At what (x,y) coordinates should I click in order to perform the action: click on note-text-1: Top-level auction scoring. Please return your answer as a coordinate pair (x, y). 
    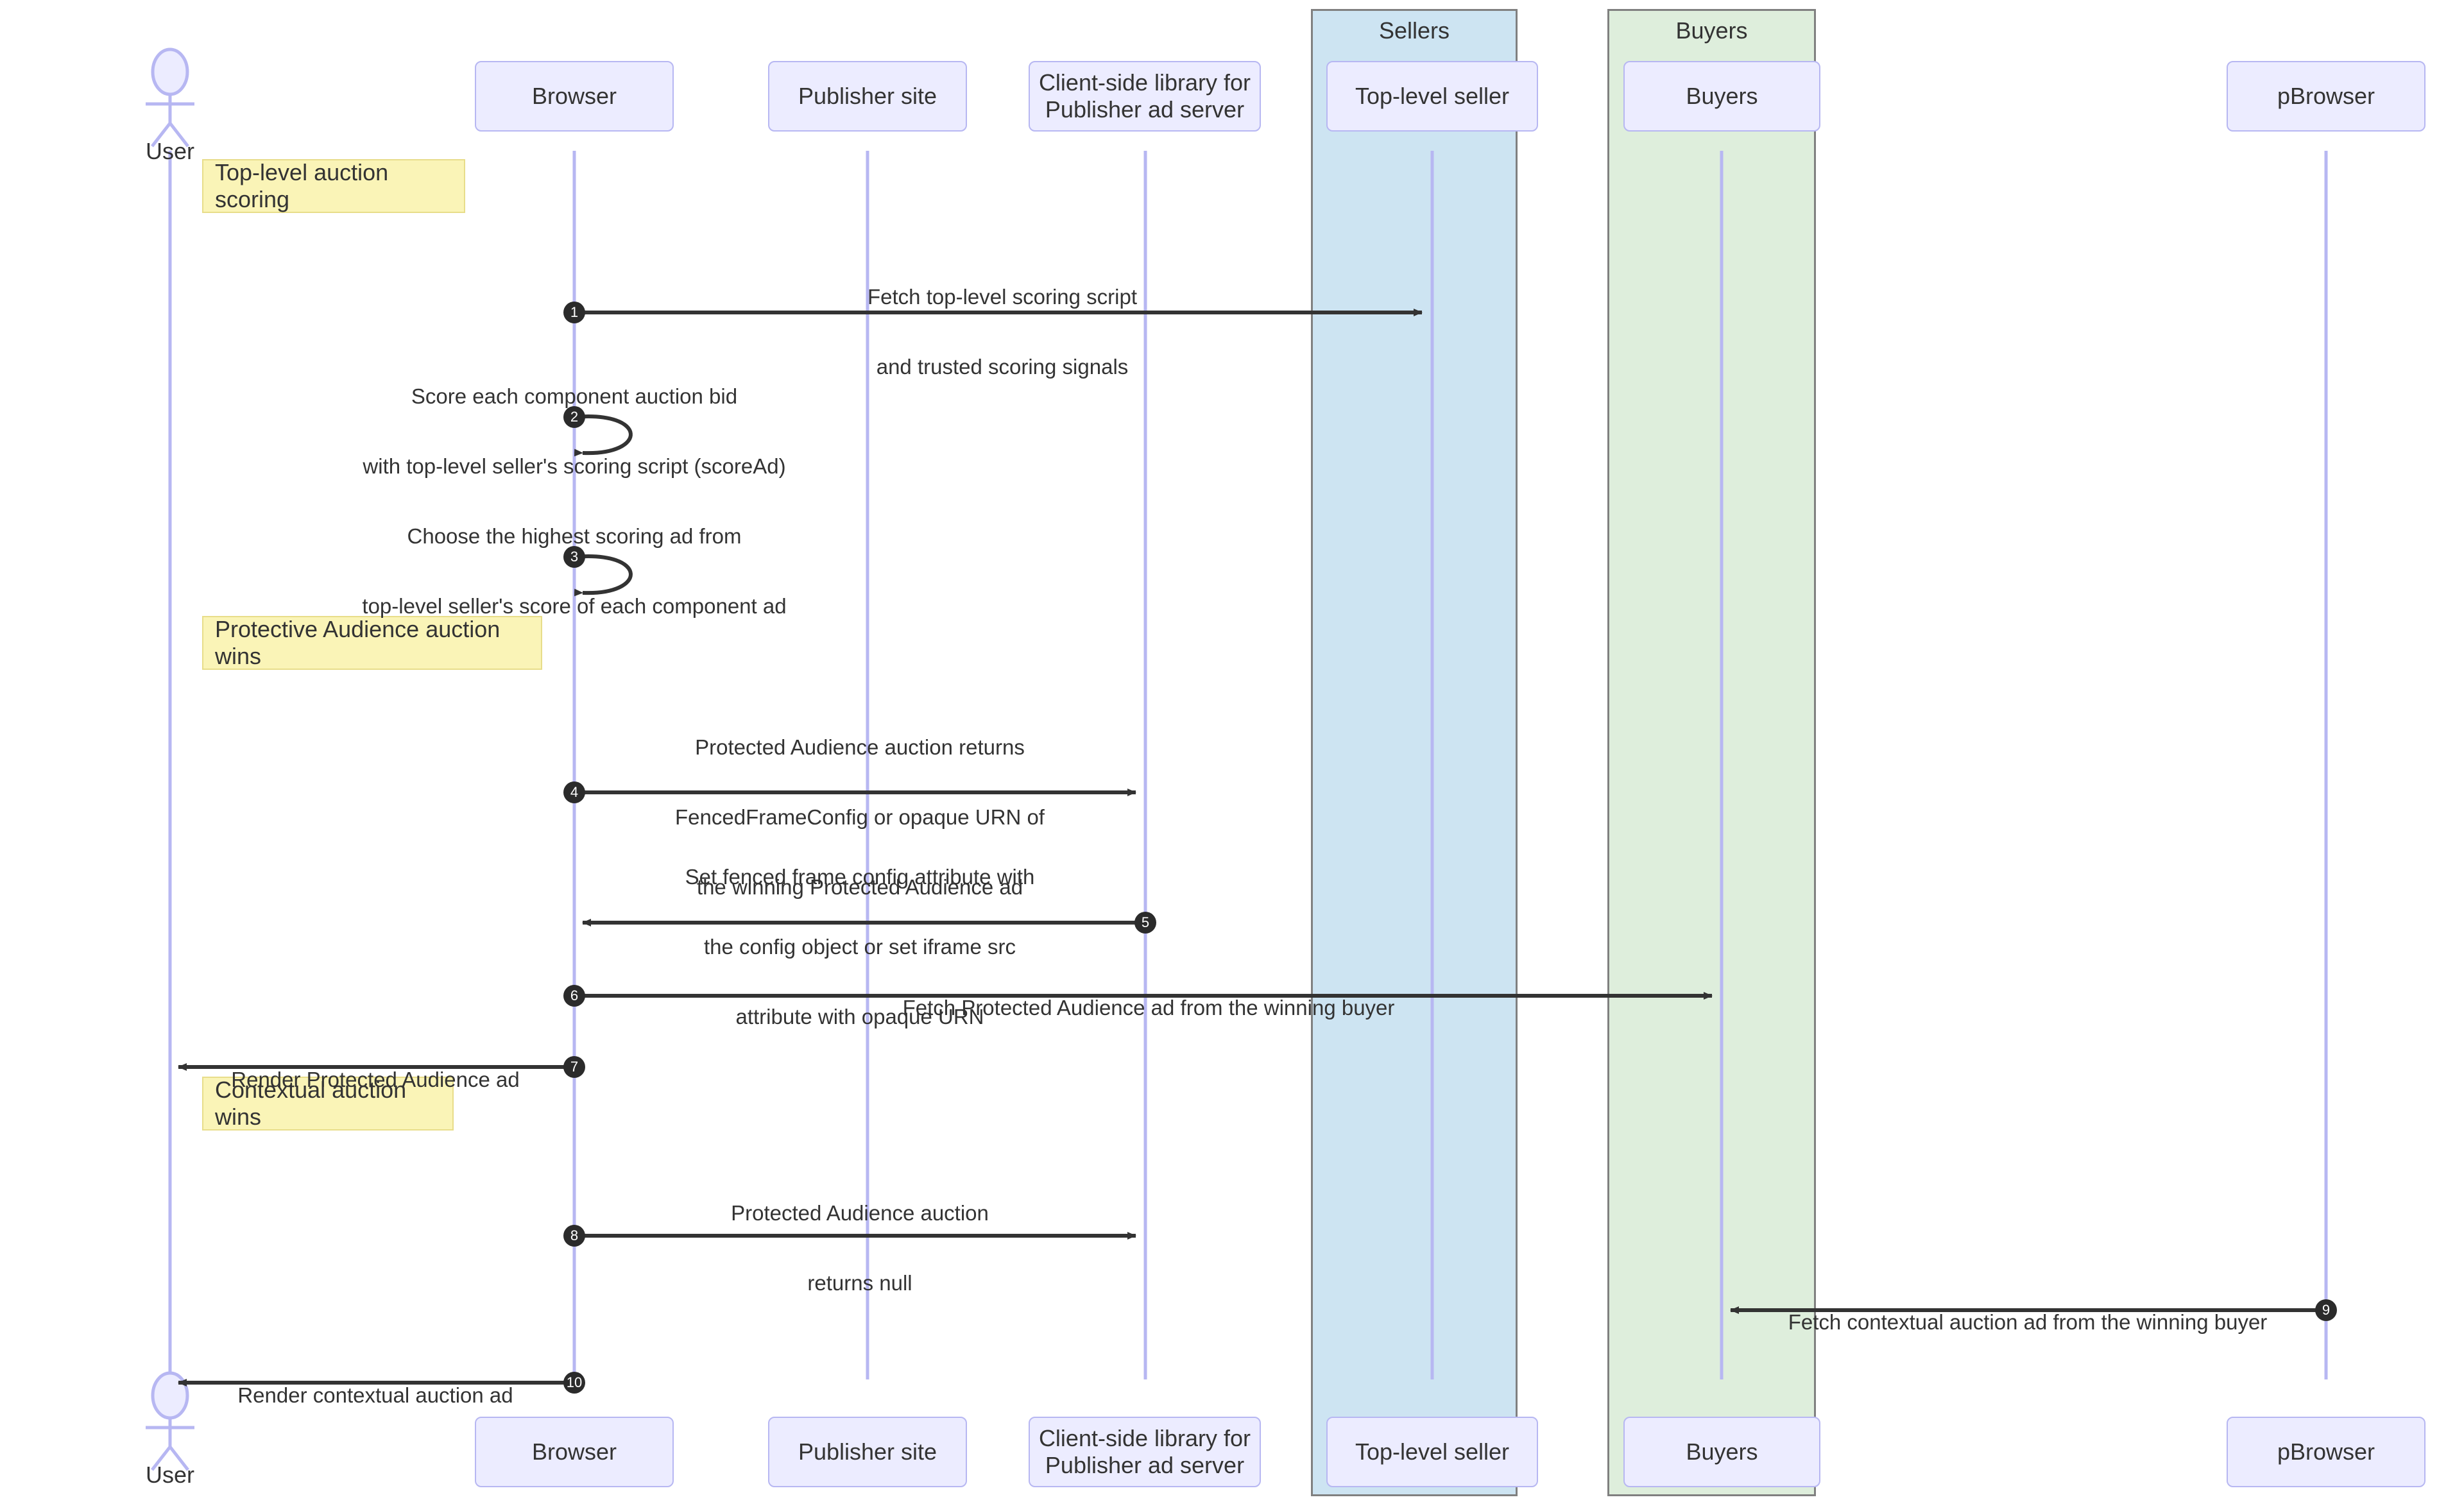
    Looking at the image, I should click on (302, 186).